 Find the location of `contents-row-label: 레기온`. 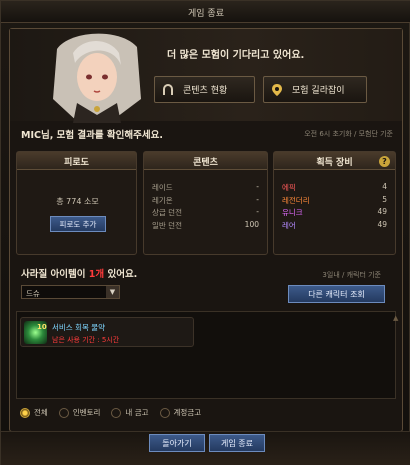

contents-row-label: 레기온 is located at coordinates (162, 200).